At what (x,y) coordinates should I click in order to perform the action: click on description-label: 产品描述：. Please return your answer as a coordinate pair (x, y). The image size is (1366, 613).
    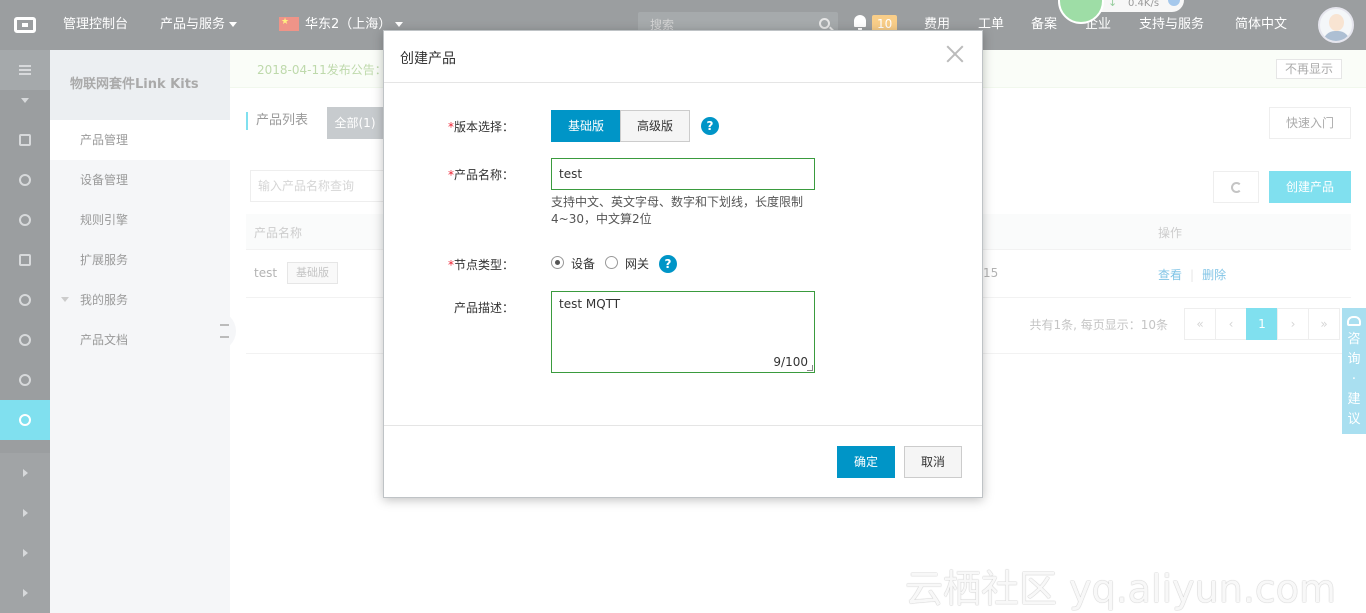
    Looking at the image, I should click on (483, 308).